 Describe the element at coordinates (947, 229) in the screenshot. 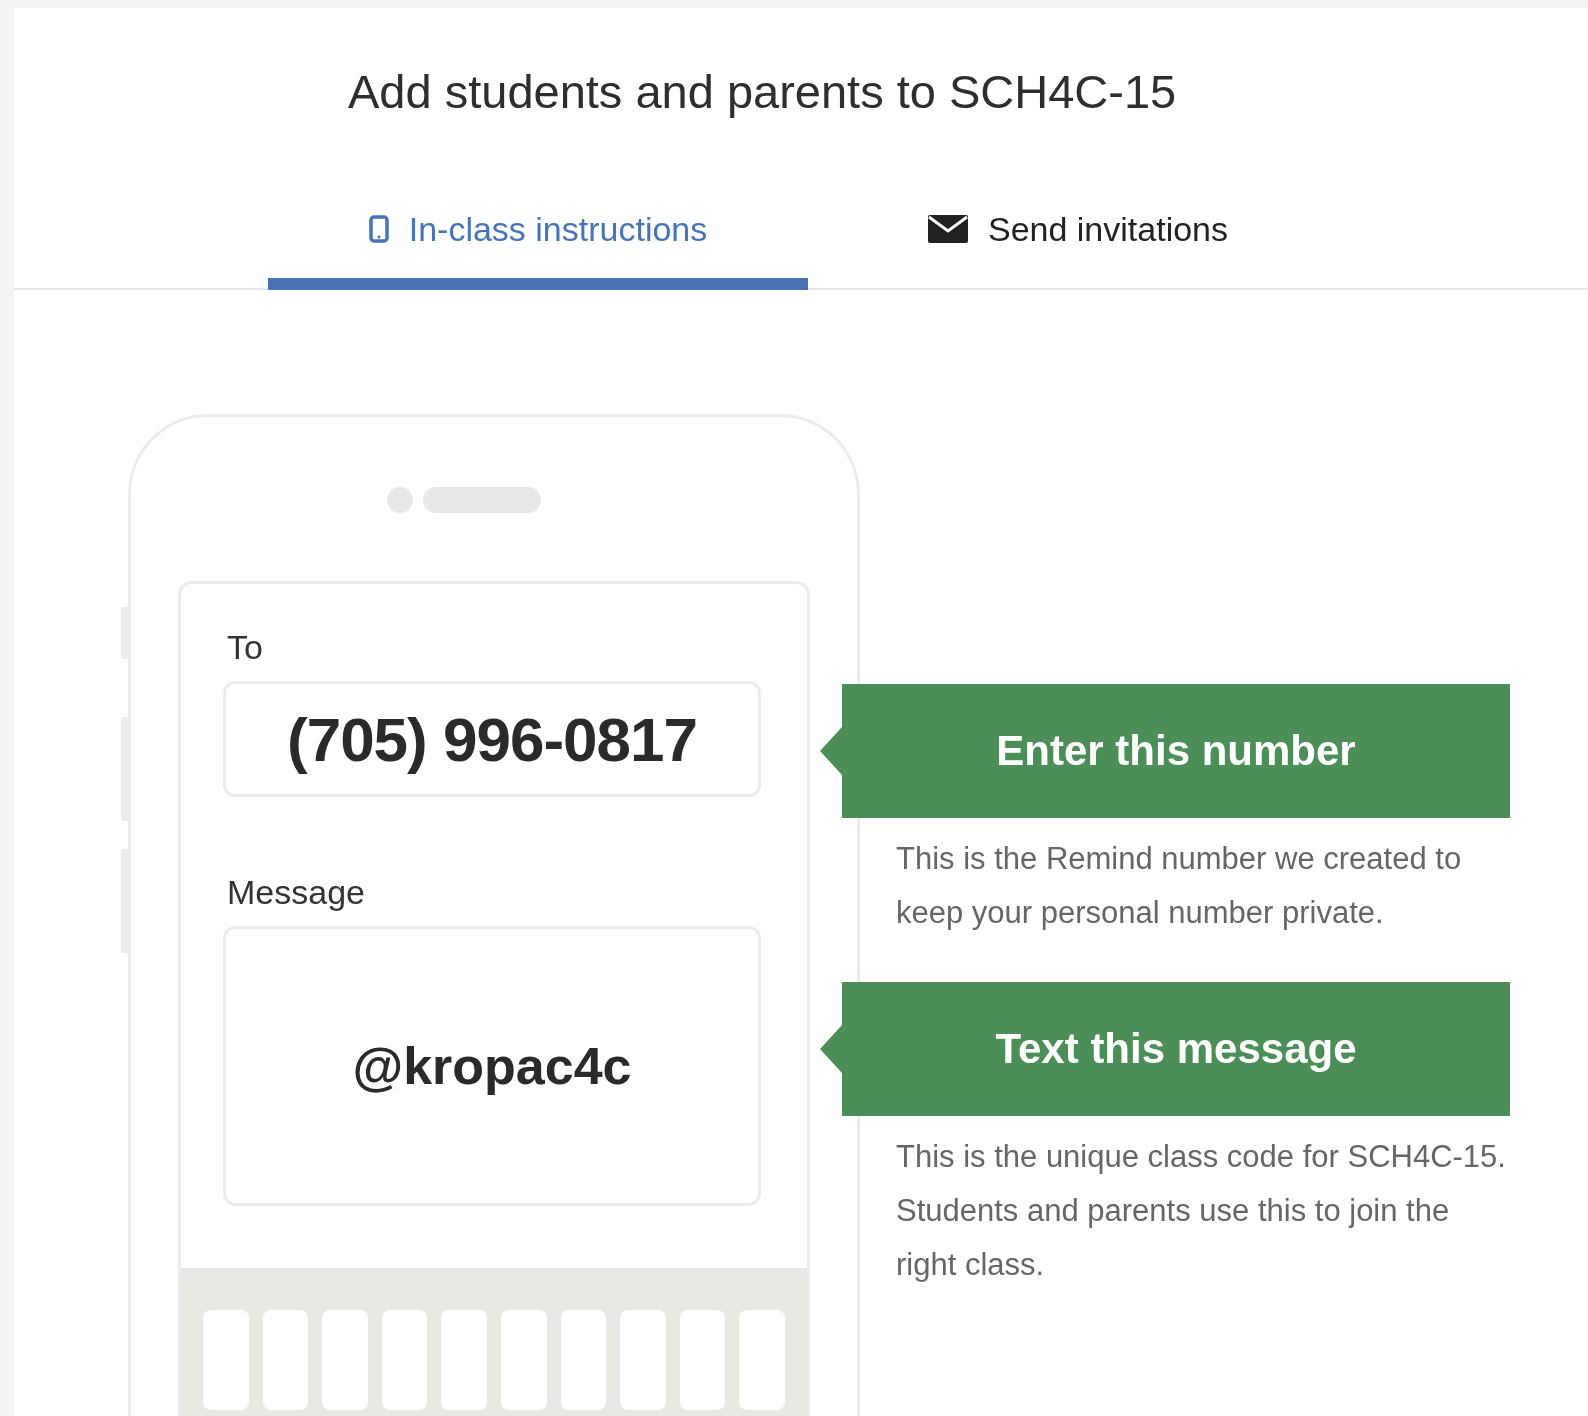

I see `envelope-icon` at that location.